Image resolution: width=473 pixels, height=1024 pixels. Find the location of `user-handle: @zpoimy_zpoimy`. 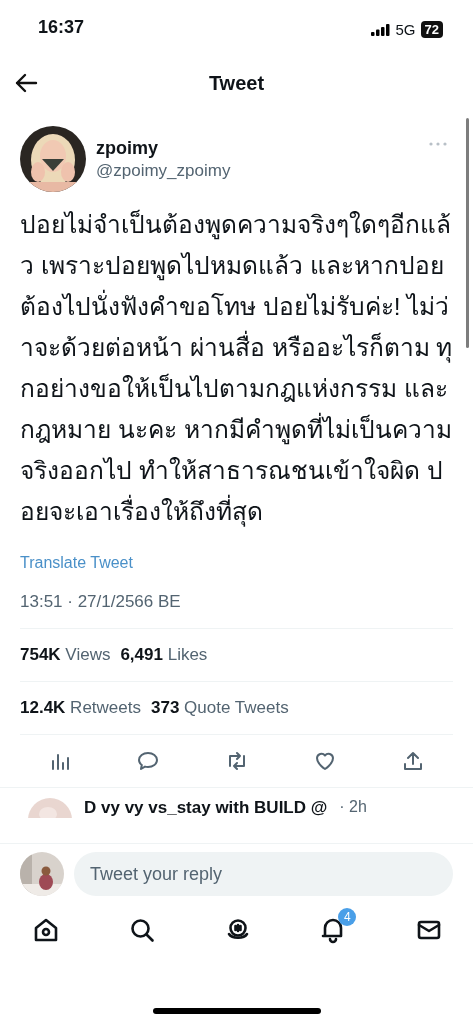

user-handle: @zpoimy_zpoimy is located at coordinates (257, 170).